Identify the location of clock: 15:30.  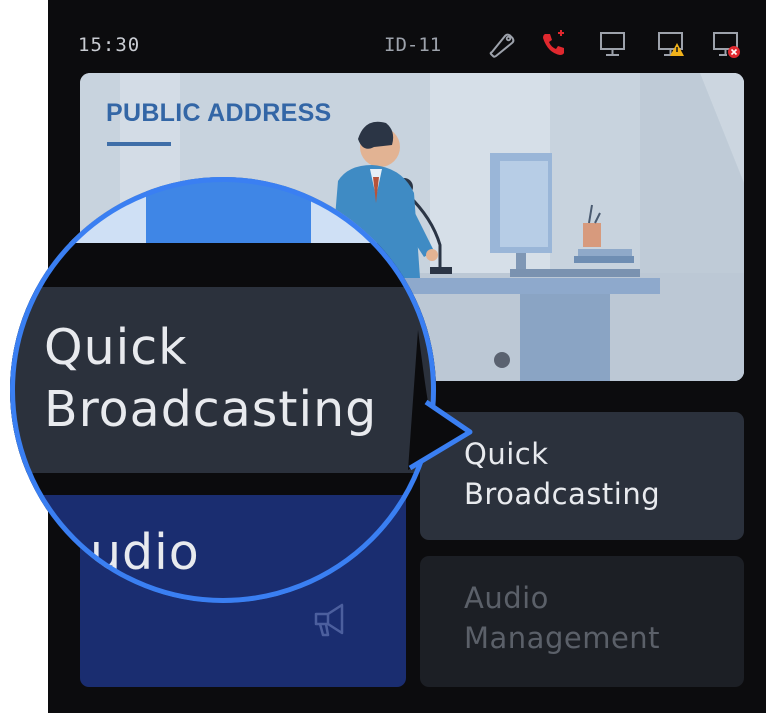
(109, 45).